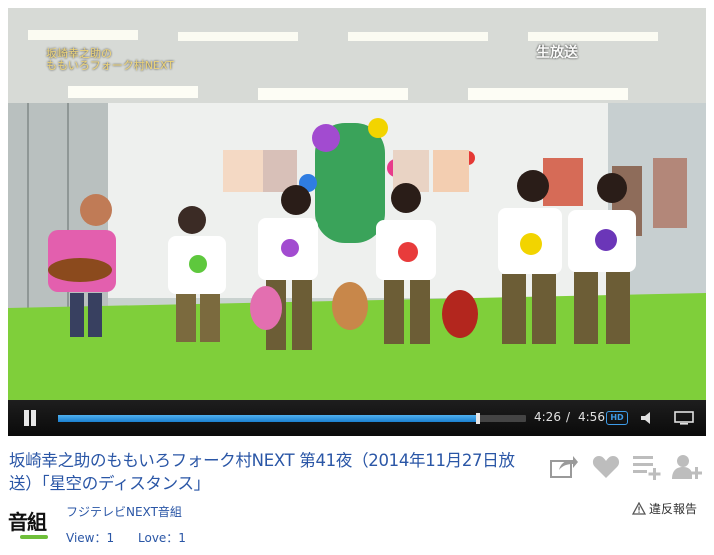 Image resolution: width=714 pixels, height=555 pixels. I want to click on report-label: 違反報告, so click(673, 509).